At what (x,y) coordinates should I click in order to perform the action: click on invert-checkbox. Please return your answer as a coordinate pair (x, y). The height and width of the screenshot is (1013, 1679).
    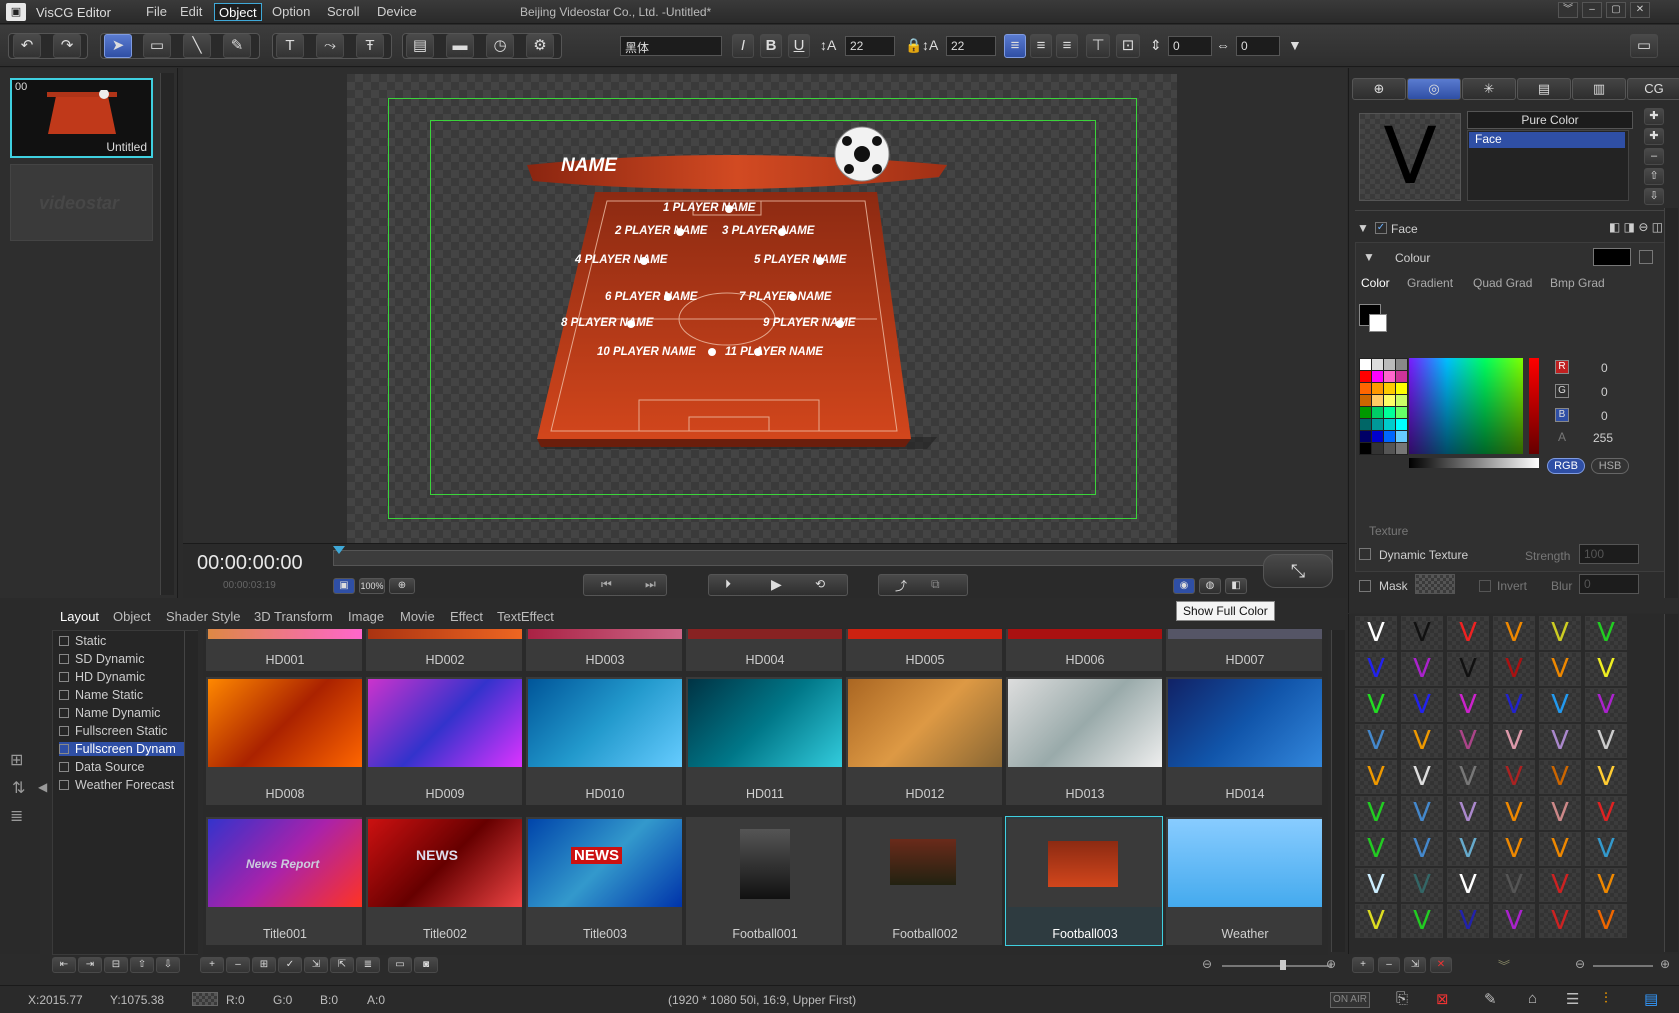
    Looking at the image, I should click on (1485, 586).